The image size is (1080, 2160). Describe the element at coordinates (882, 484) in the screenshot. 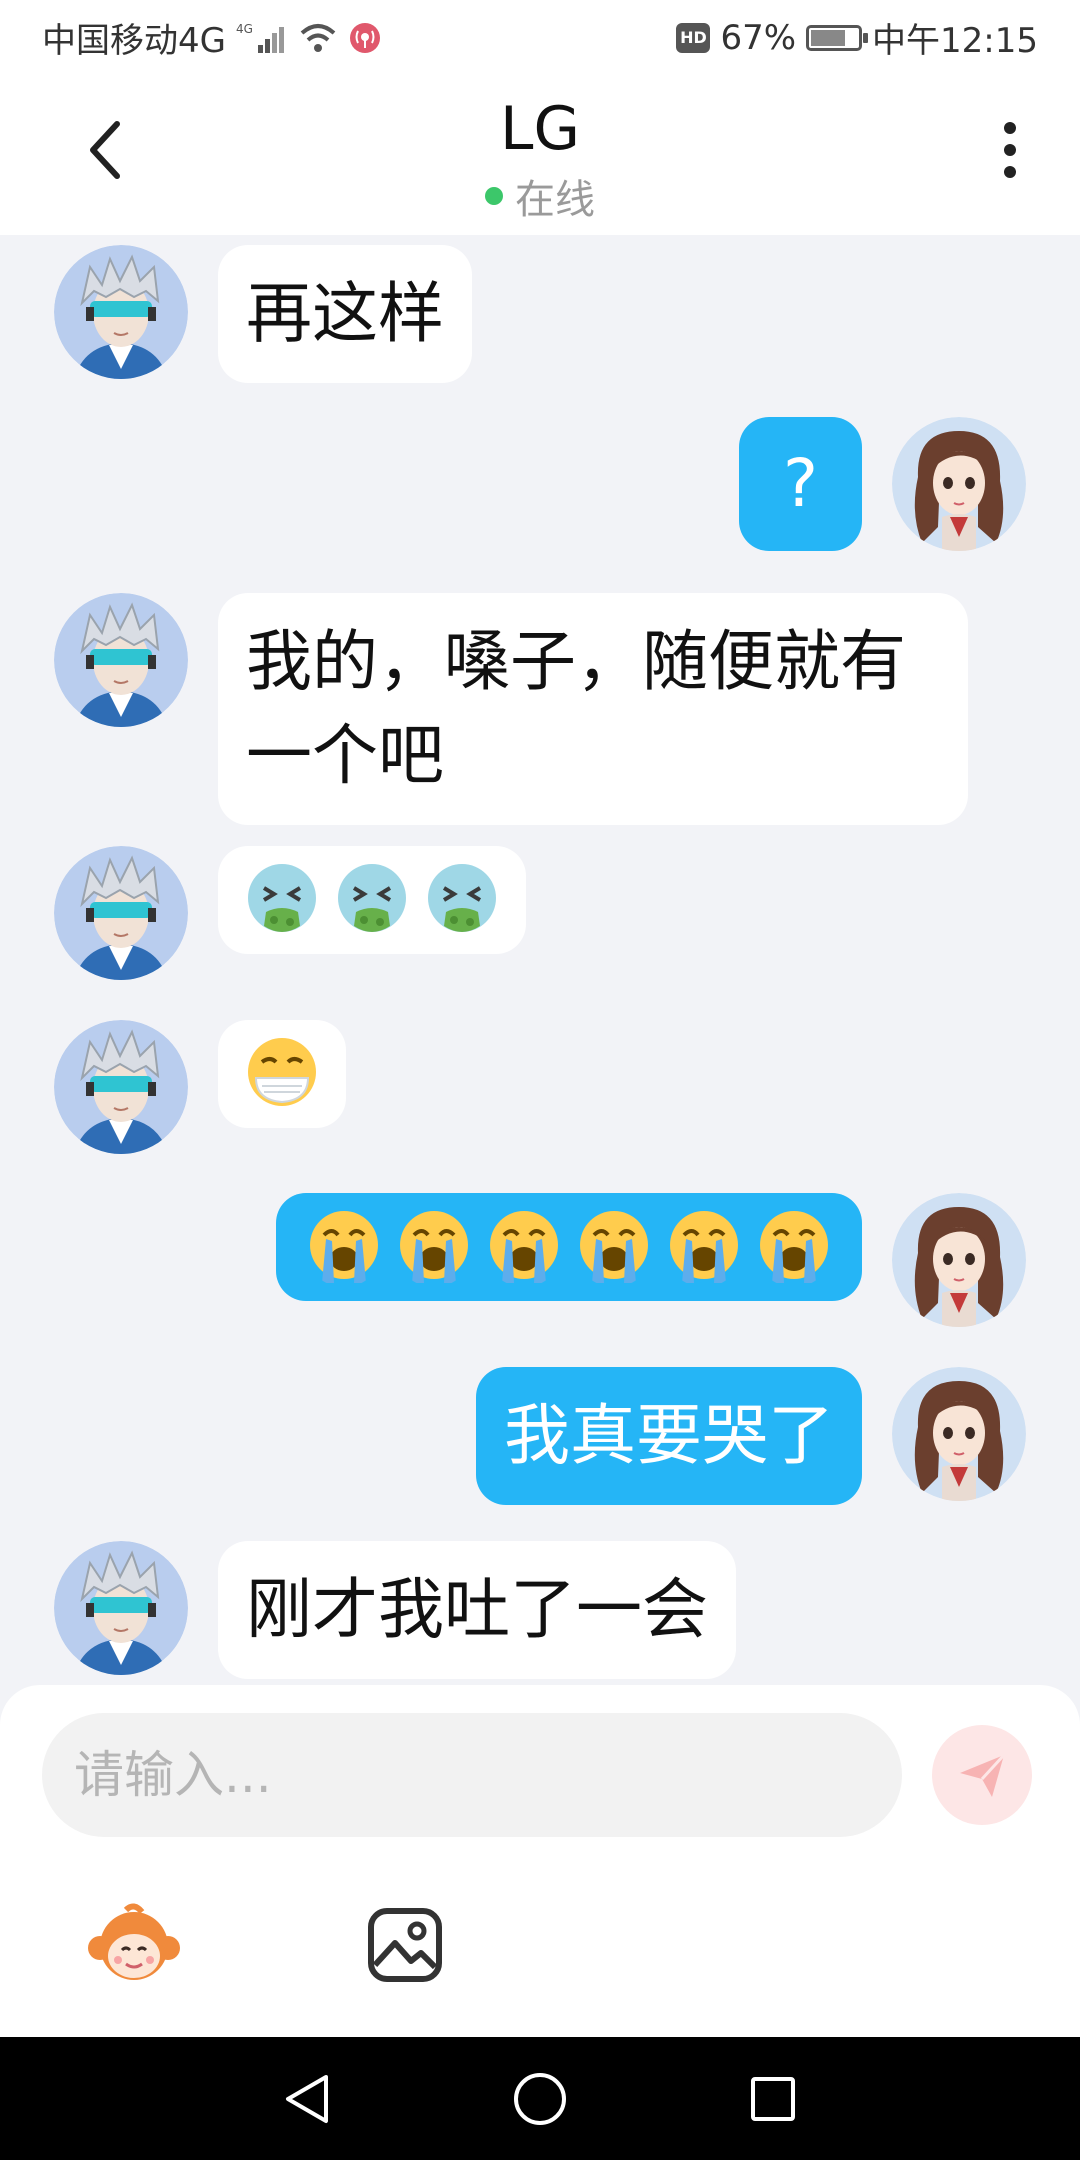

I see `message-outgoing: ?` at that location.